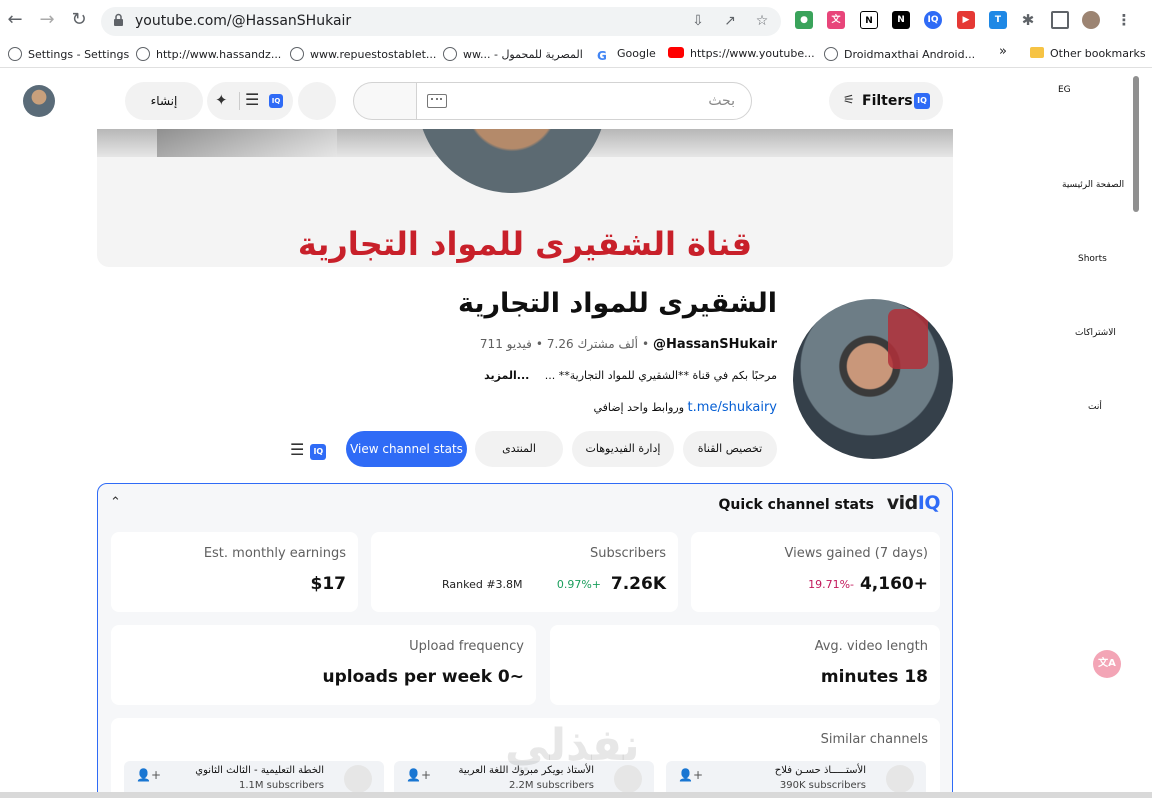  I want to click on quick-stats-title: Quick channel stats, so click(796, 505).